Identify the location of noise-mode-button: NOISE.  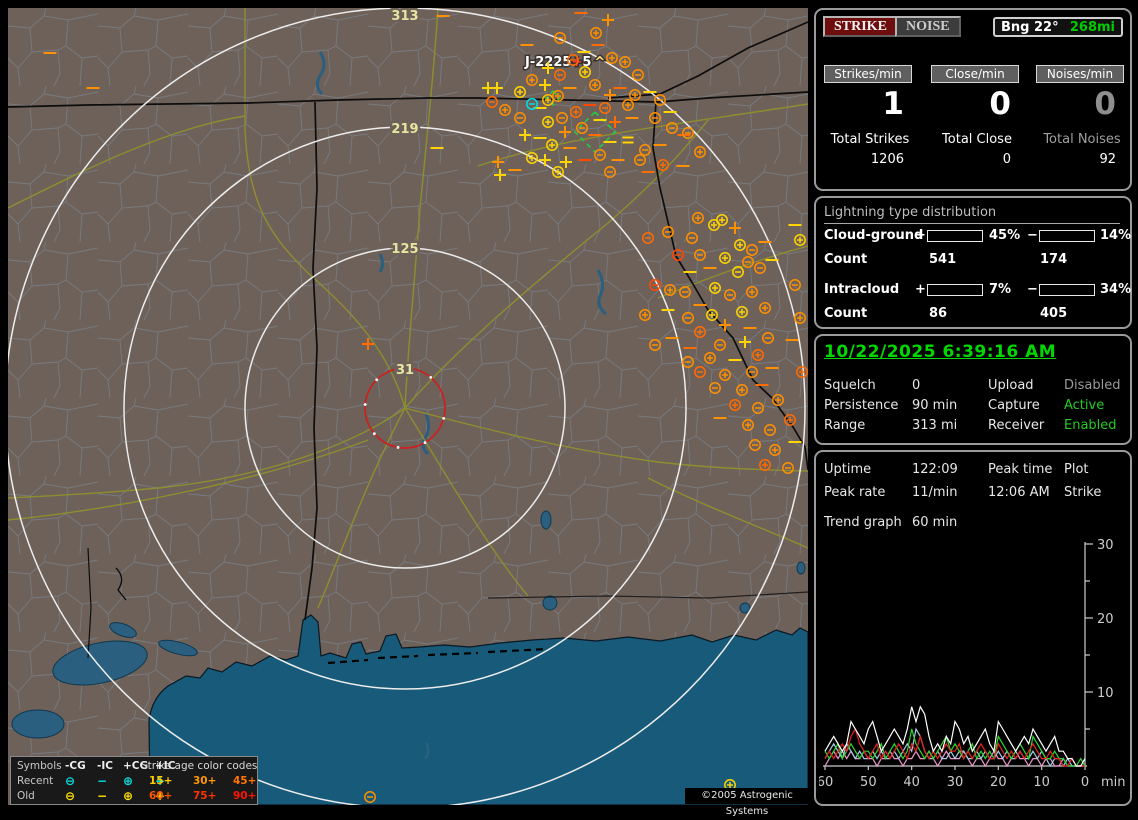
(928, 26).